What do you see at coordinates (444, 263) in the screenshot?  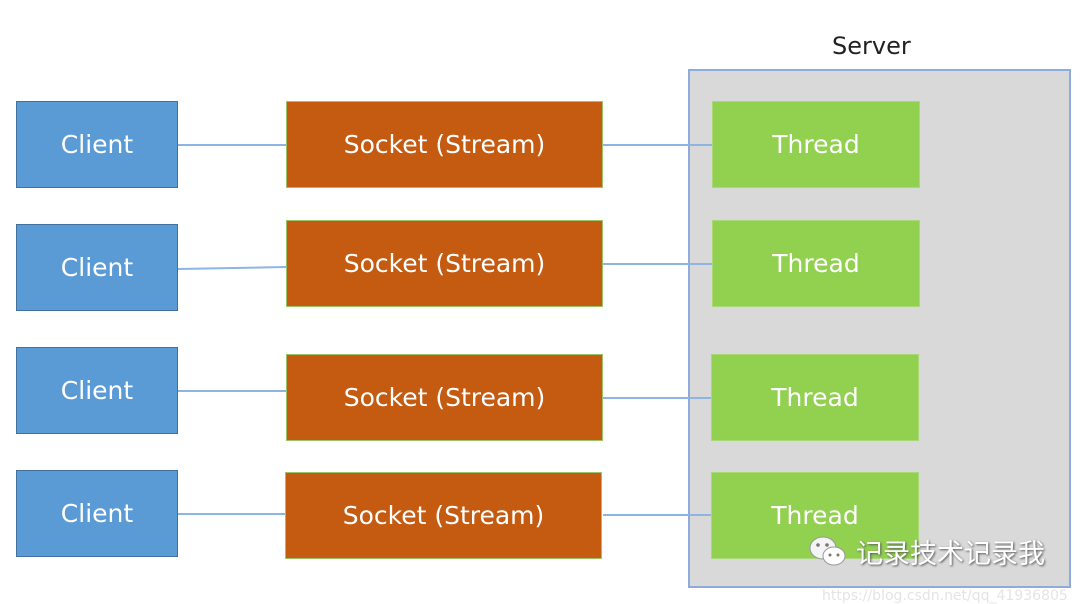 I see `socket-box-2: Socket (Stream)` at bounding box center [444, 263].